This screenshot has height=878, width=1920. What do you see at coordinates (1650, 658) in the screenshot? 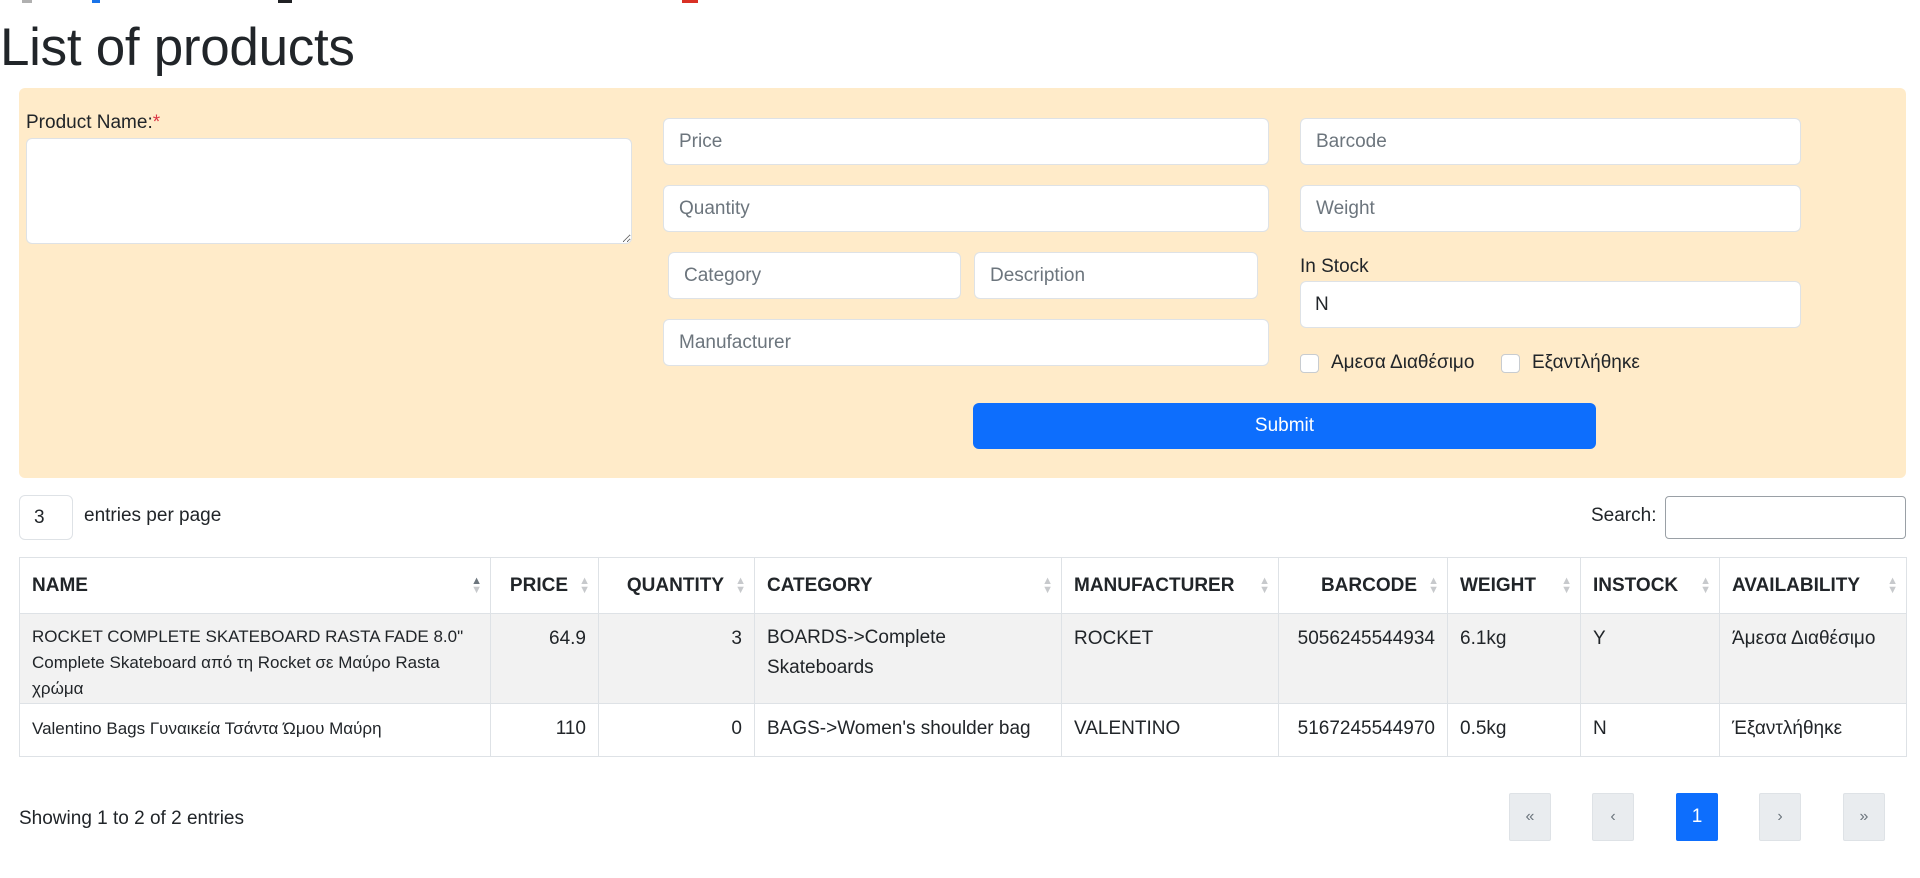
I see `cell-instock: Y` at bounding box center [1650, 658].